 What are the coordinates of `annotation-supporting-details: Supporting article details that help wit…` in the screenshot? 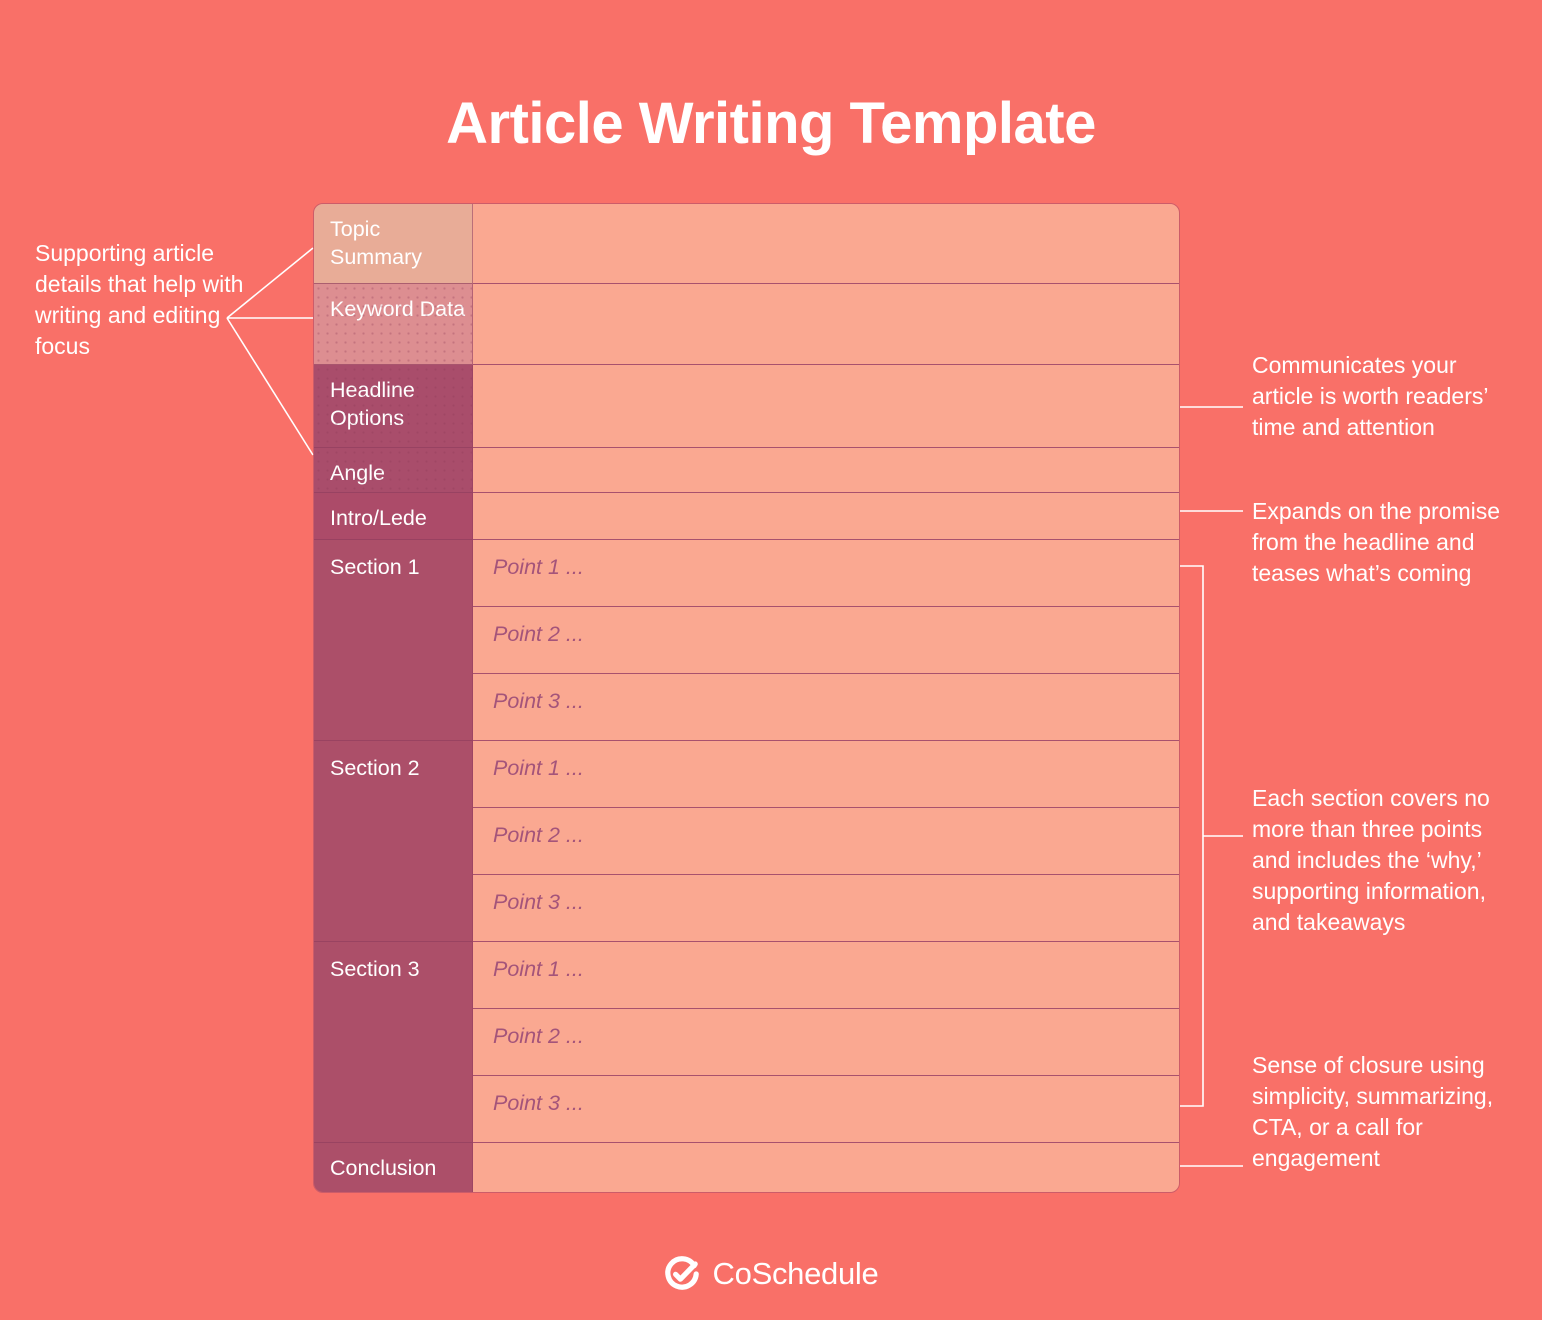 It's located at (139, 300).